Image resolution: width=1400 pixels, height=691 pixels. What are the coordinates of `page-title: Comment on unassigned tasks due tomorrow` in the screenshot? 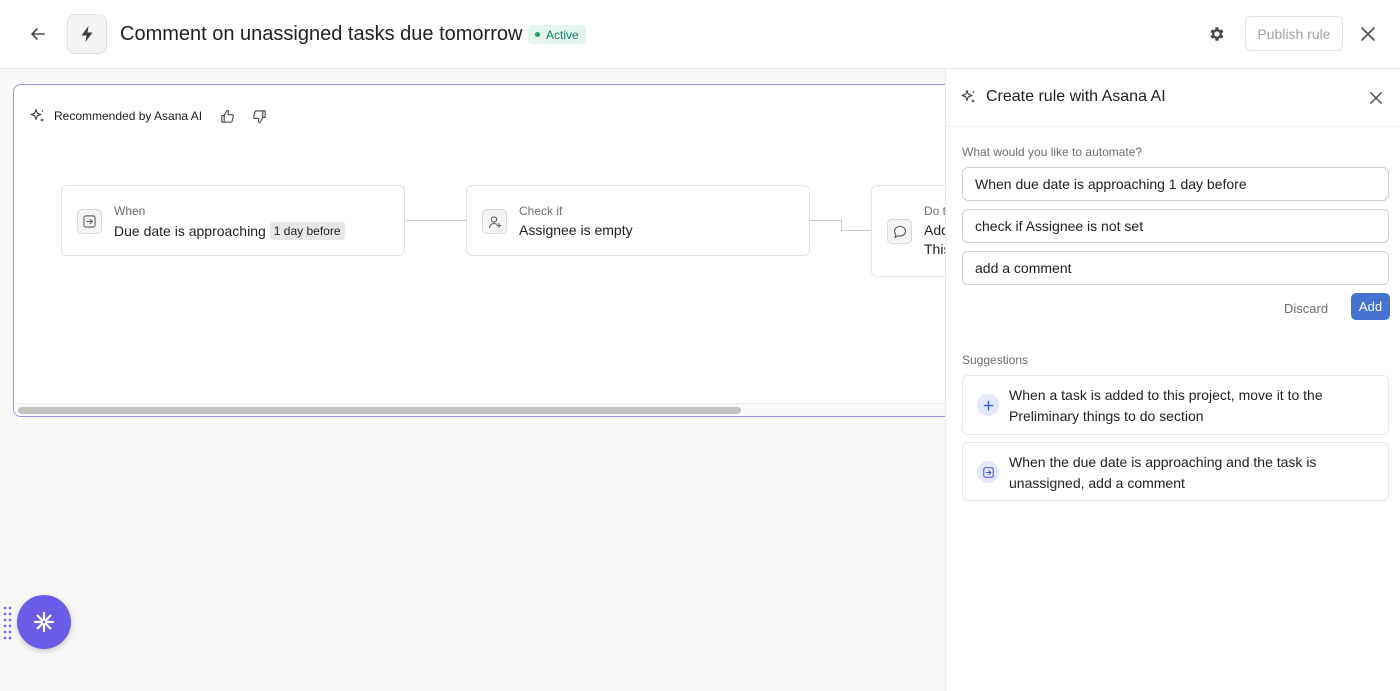 It's located at (321, 34).